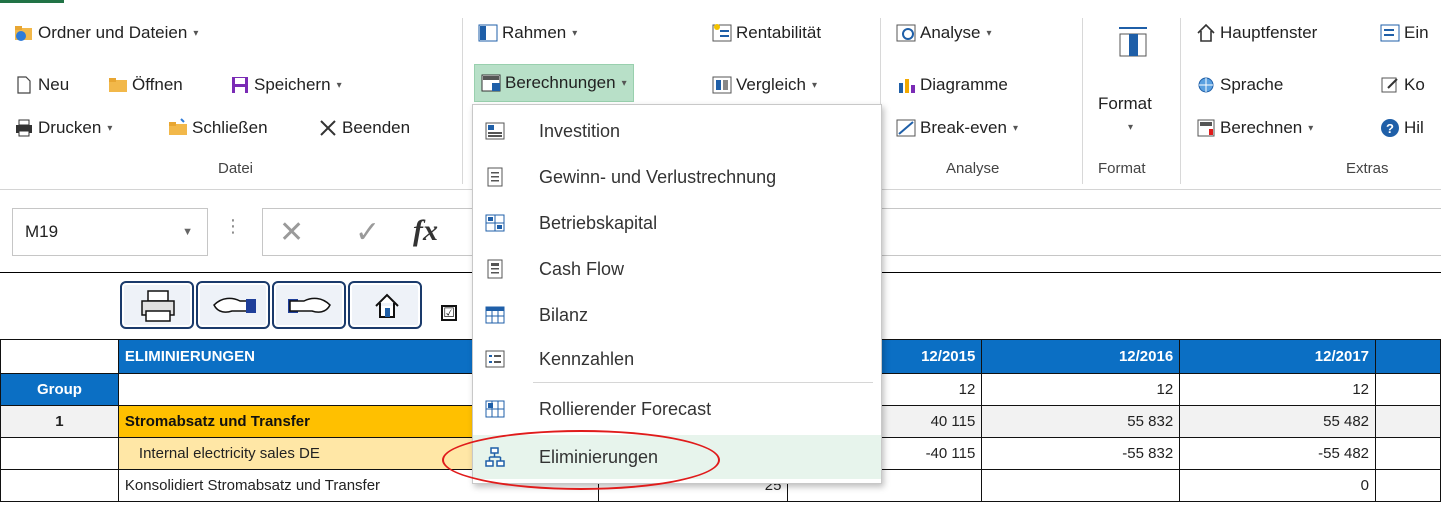 Image resolution: width=1441 pixels, height=511 pixels. Describe the element at coordinates (677, 223) in the screenshot. I see `menu-item-betriebskapital: Betriebskapital` at that location.